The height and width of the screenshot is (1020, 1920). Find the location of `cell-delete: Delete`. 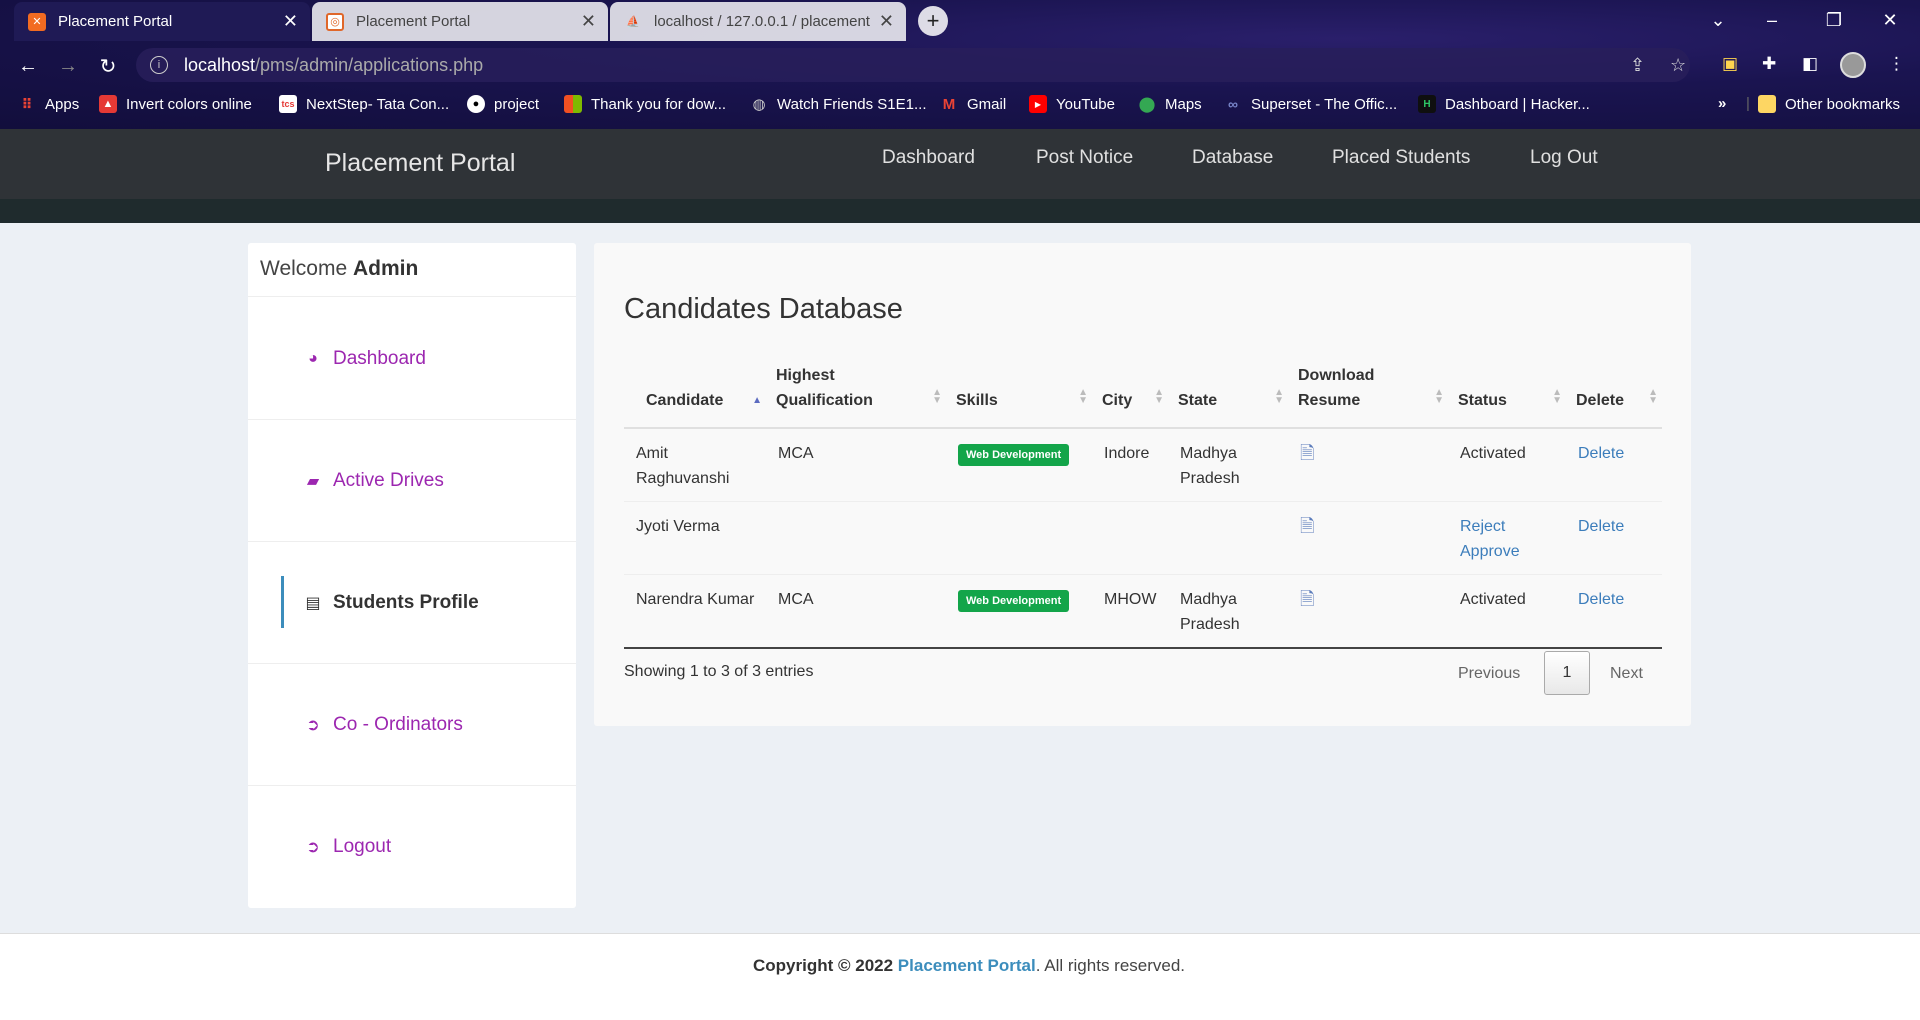

cell-delete: Delete is located at coordinates (1614, 465).